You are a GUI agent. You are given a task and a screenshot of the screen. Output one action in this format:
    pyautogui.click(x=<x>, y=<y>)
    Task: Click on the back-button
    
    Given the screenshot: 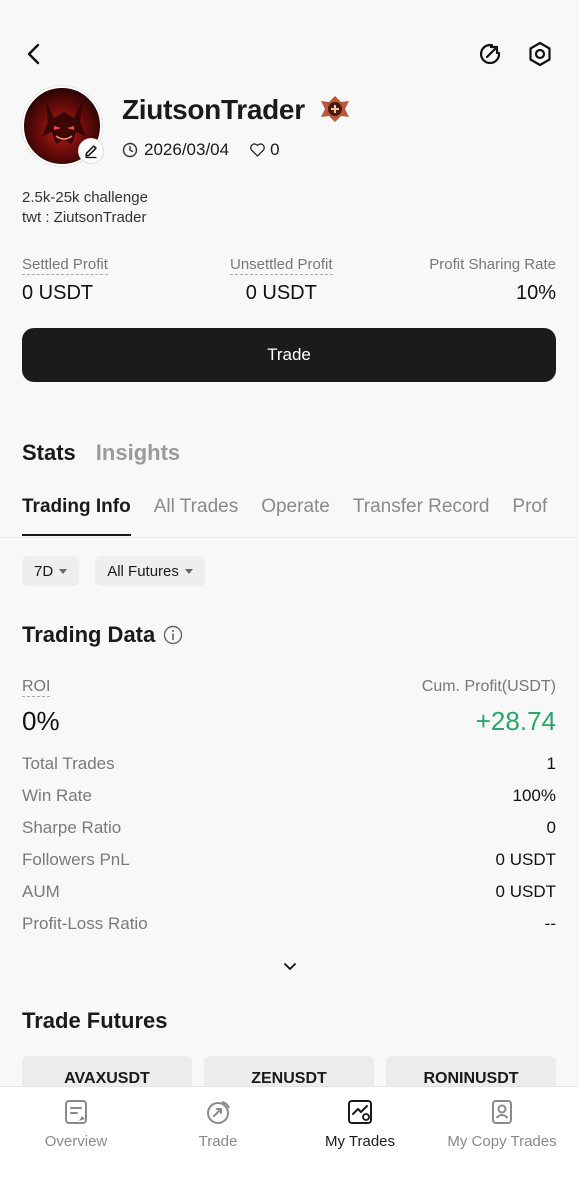 What is the action you would take?
    pyautogui.click(x=34, y=54)
    